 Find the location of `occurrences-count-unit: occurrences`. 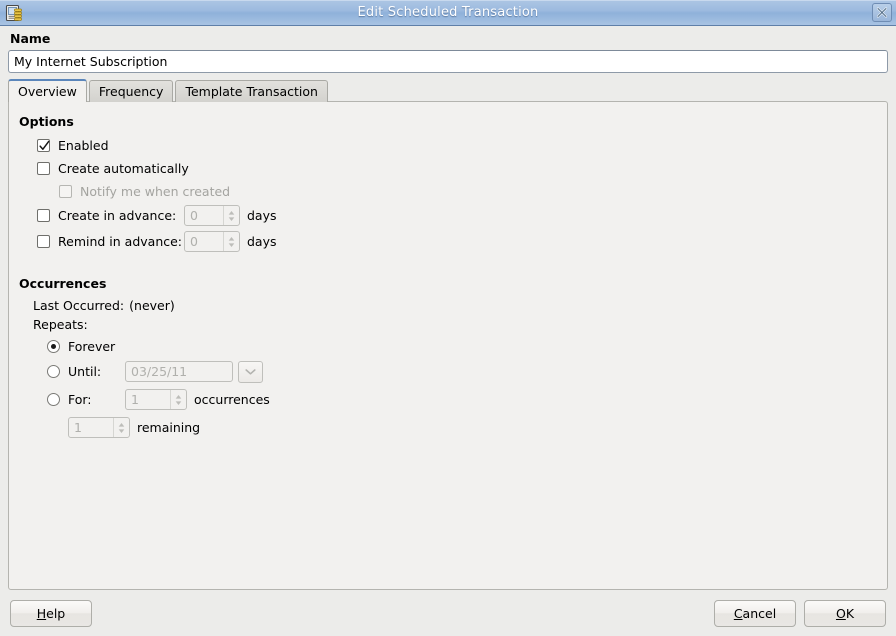

occurrences-count-unit: occurrences is located at coordinates (232, 399).